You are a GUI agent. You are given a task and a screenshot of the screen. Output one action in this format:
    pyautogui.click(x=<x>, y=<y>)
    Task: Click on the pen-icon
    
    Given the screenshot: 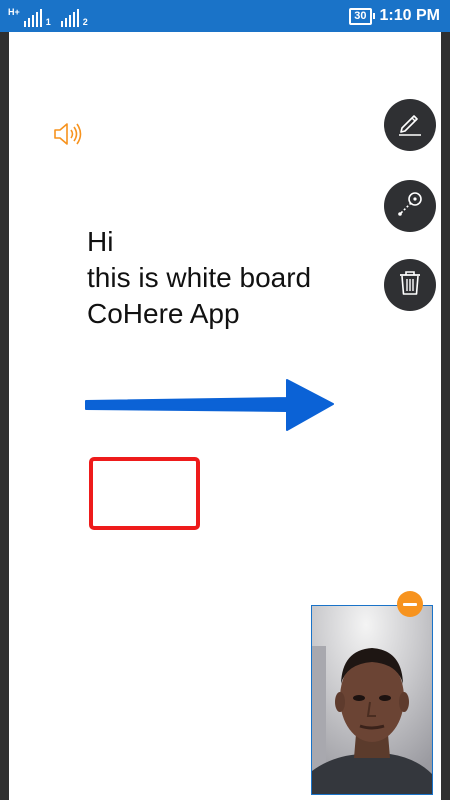 What is the action you would take?
    pyautogui.click(x=410, y=125)
    